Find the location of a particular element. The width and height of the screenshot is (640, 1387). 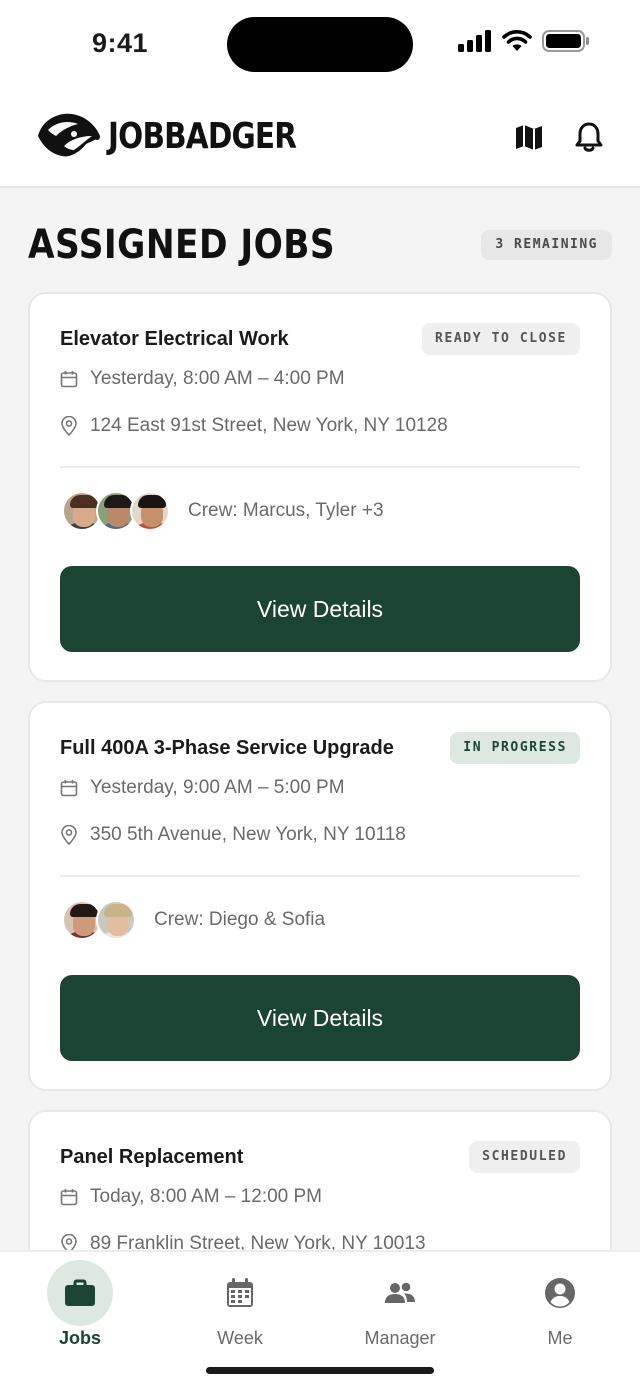

tab-week: Week is located at coordinates (240, 1310).